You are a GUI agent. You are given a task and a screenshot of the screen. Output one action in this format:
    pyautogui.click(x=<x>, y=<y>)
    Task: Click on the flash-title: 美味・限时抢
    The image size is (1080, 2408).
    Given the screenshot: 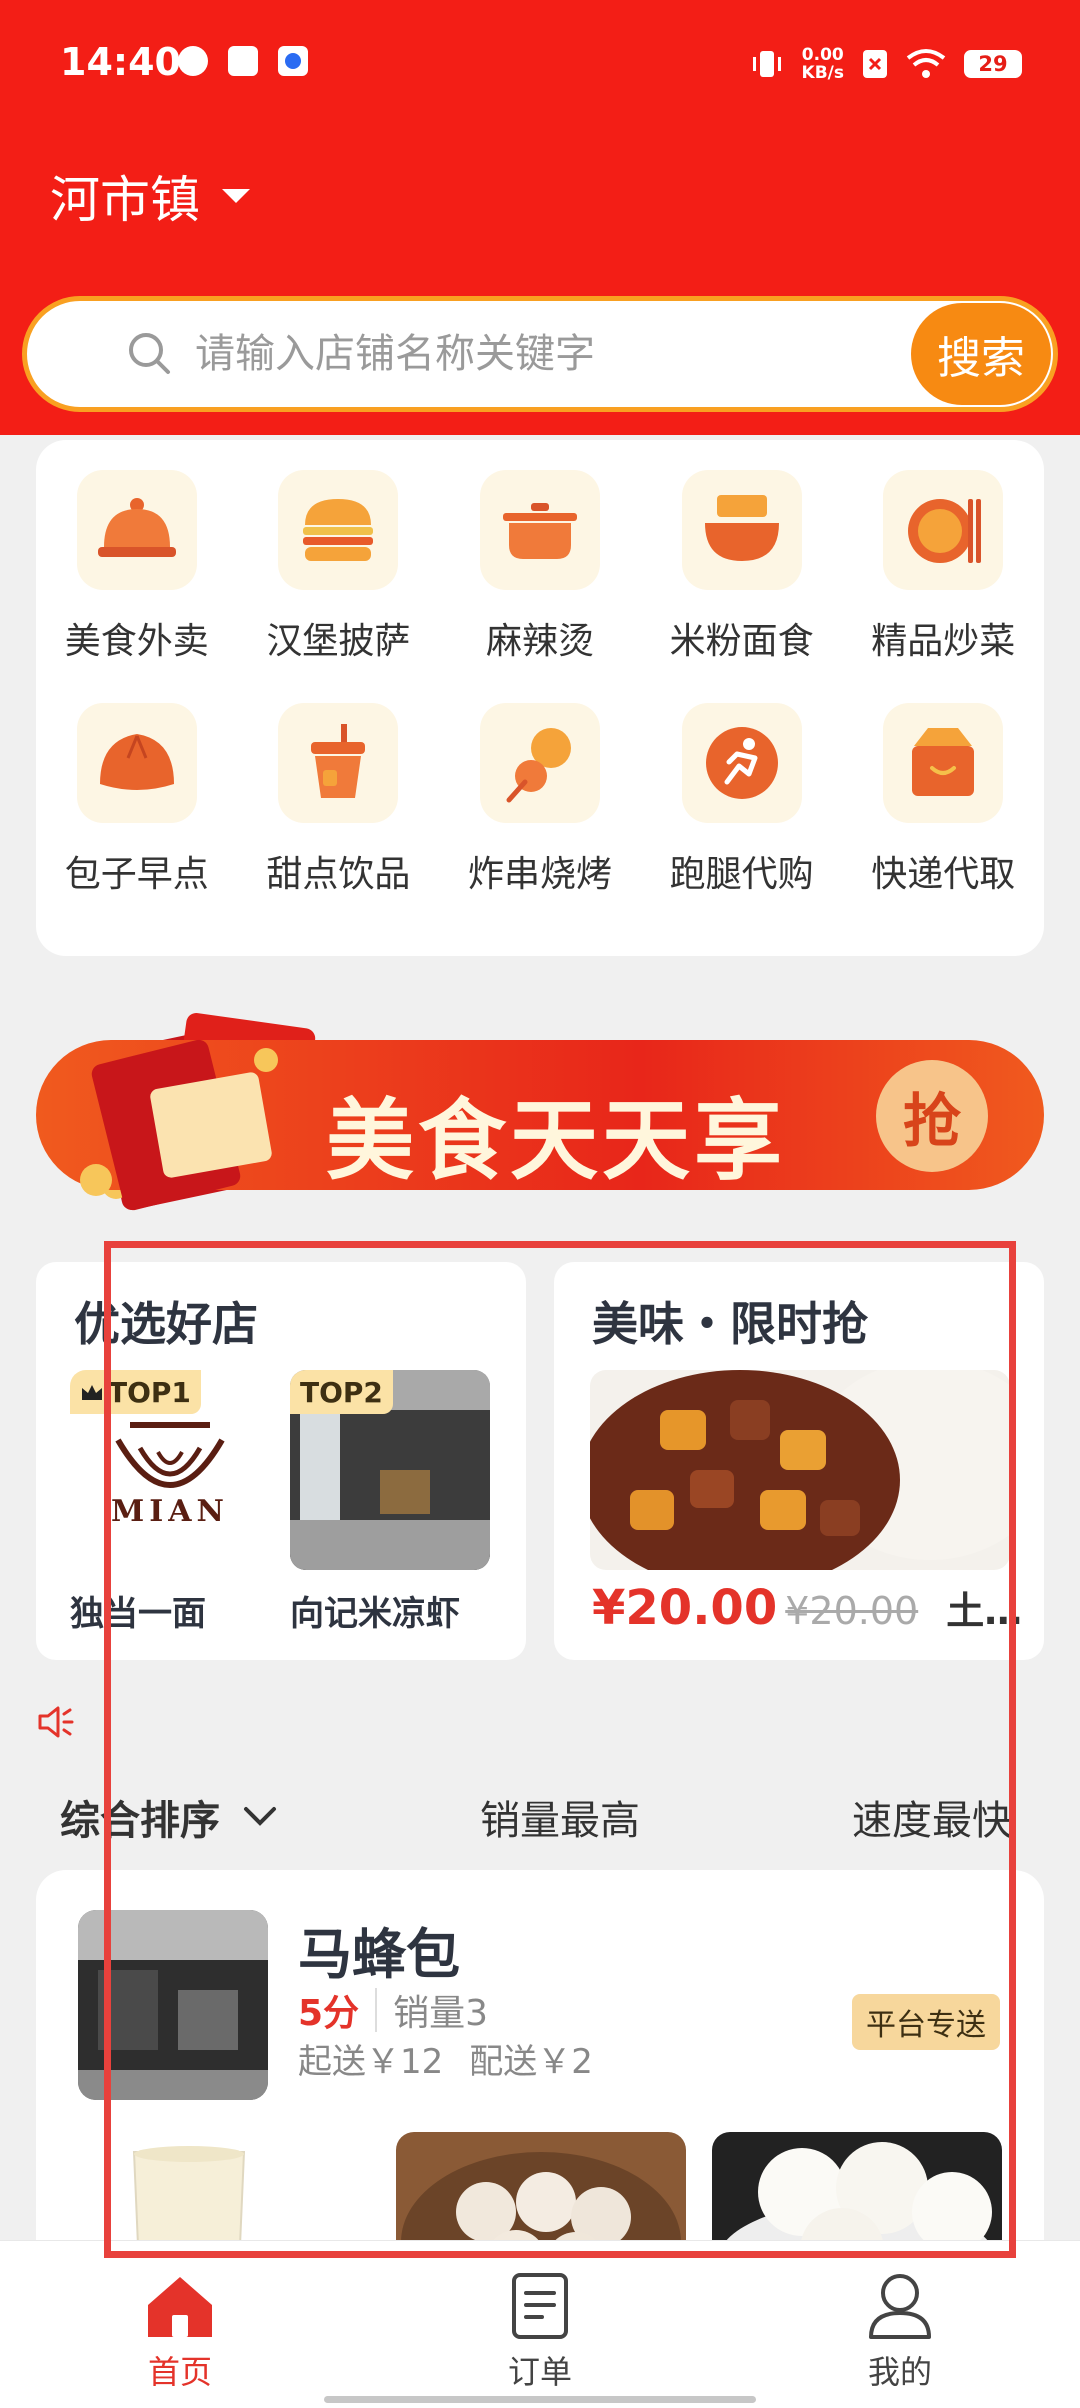 What is the action you would take?
    pyautogui.click(x=730, y=1324)
    